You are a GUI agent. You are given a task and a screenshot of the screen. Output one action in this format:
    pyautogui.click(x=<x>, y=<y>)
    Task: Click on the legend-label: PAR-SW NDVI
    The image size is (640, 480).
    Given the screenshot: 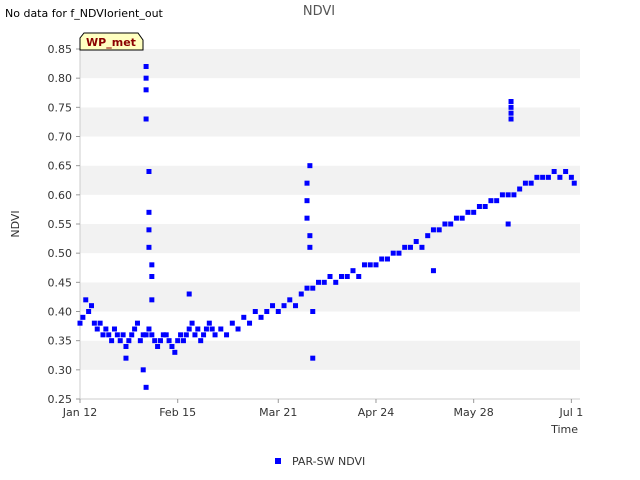 What is the action you would take?
    pyautogui.click(x=328, y=461)
    